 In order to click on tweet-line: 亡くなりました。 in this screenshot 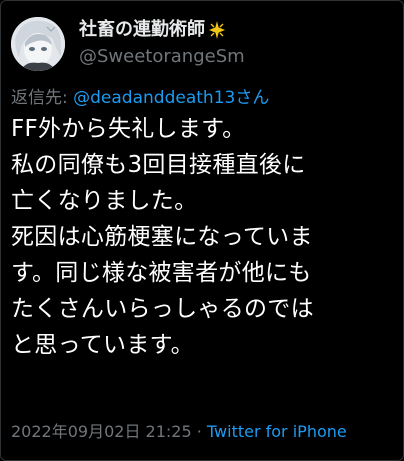, I will do `click(104, 201)`.